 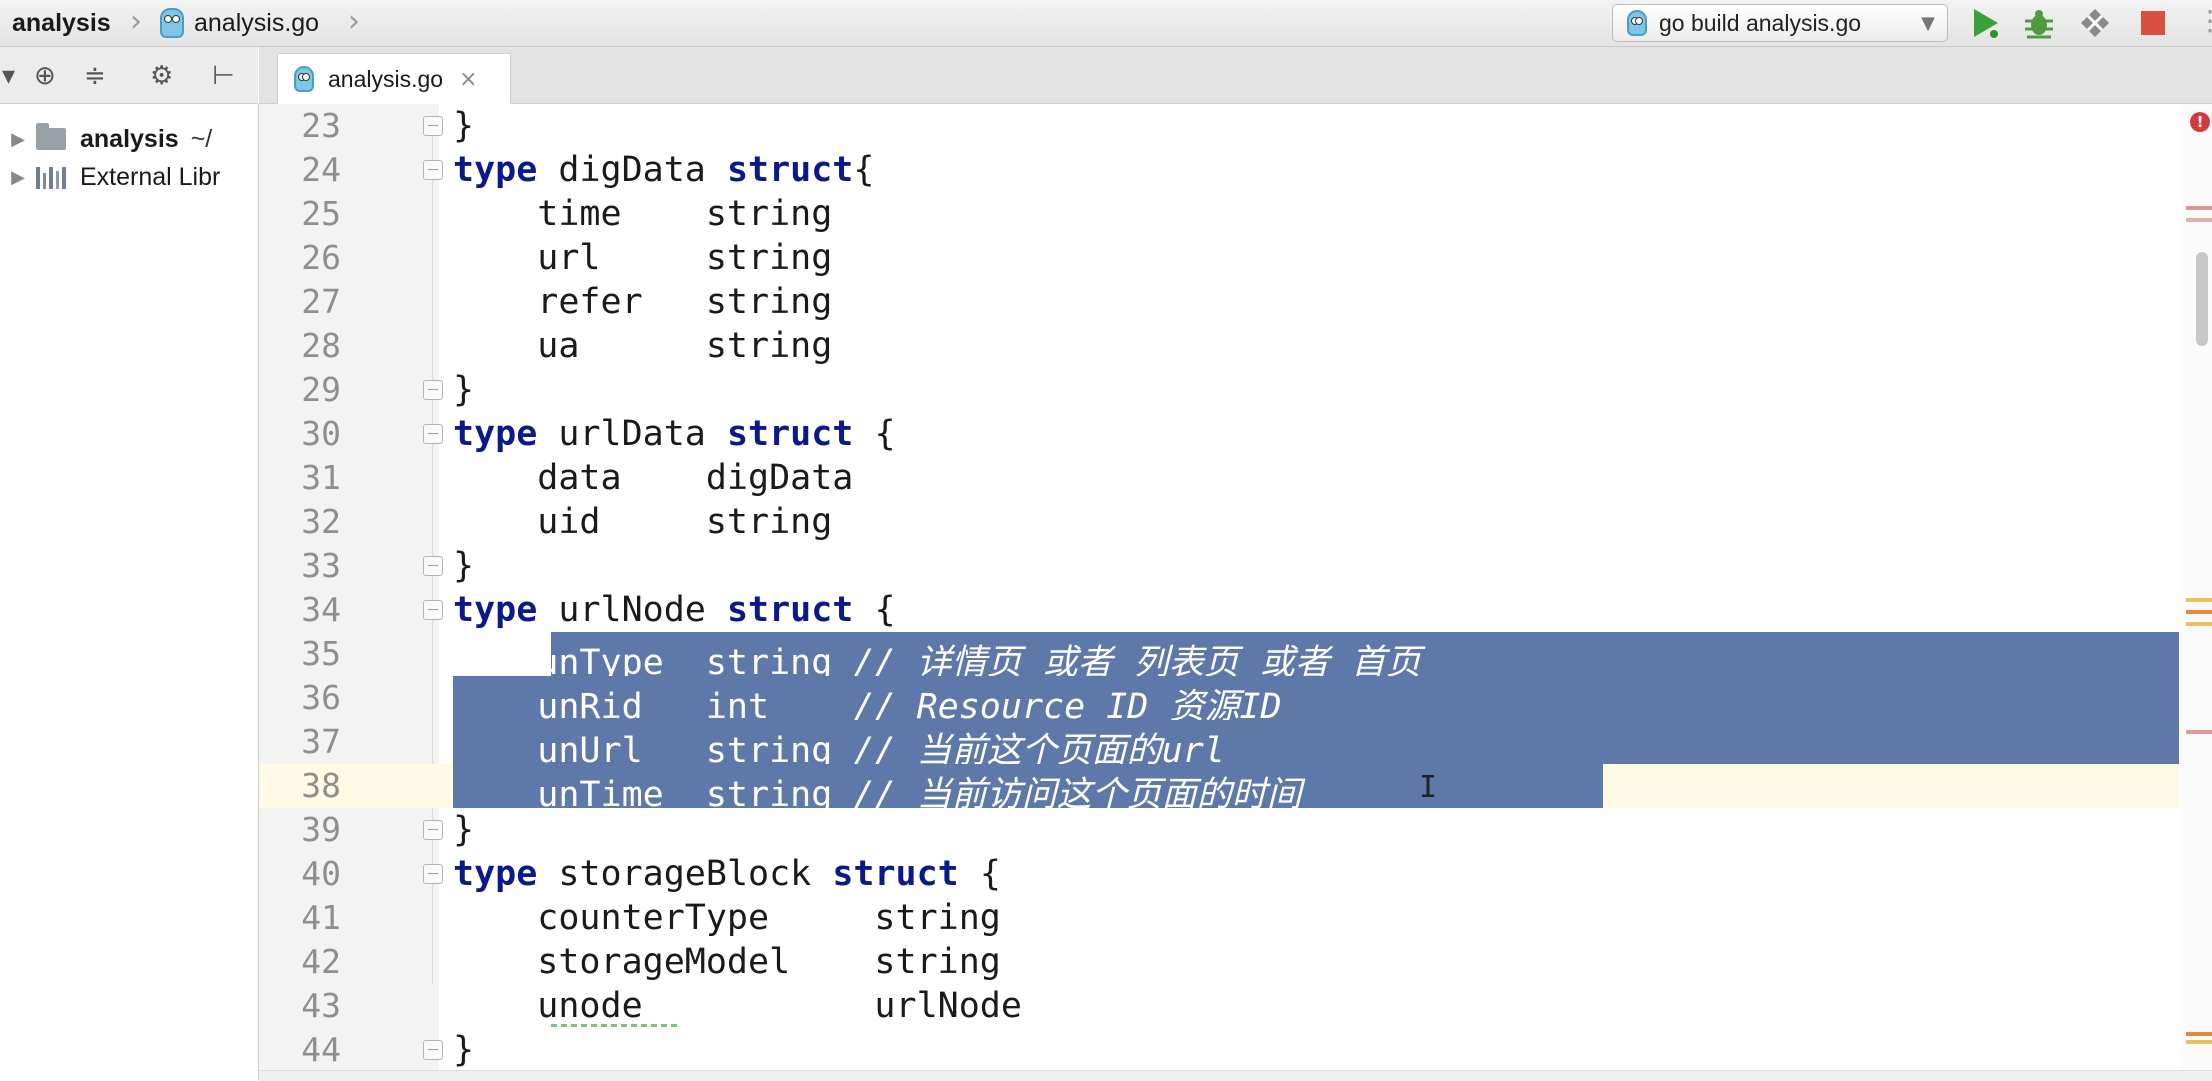 I want to click on code-line: 42 storageModel string, so click(x=1219, y=962).